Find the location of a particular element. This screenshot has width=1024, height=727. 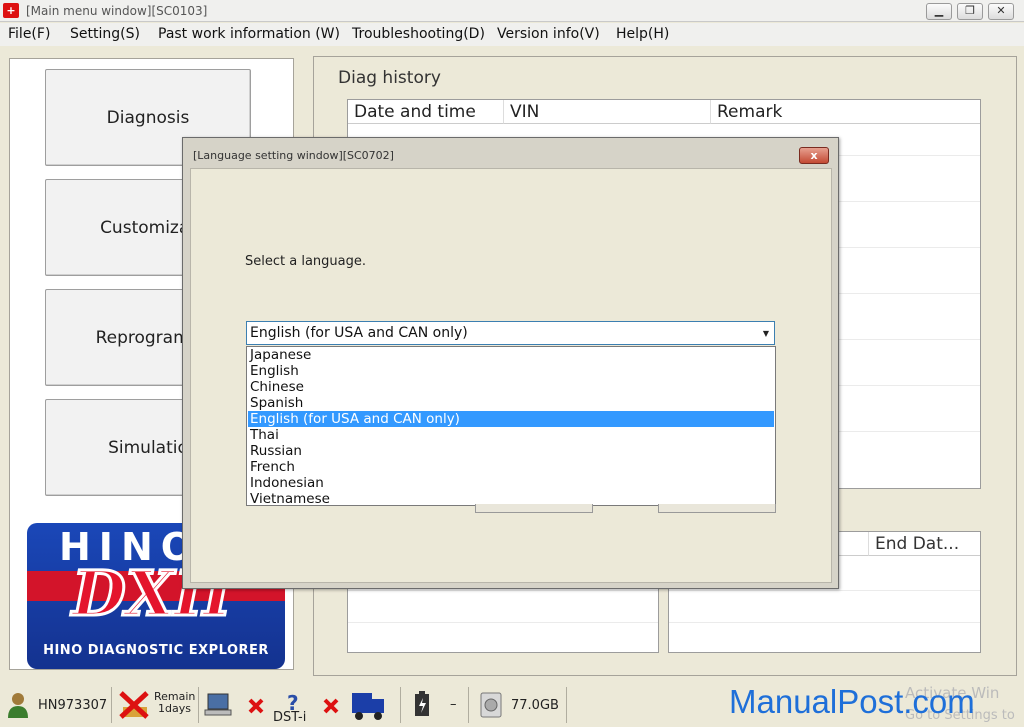

dialog-title: [Language setting window][SC0702] is located at coordinates (293, 155).